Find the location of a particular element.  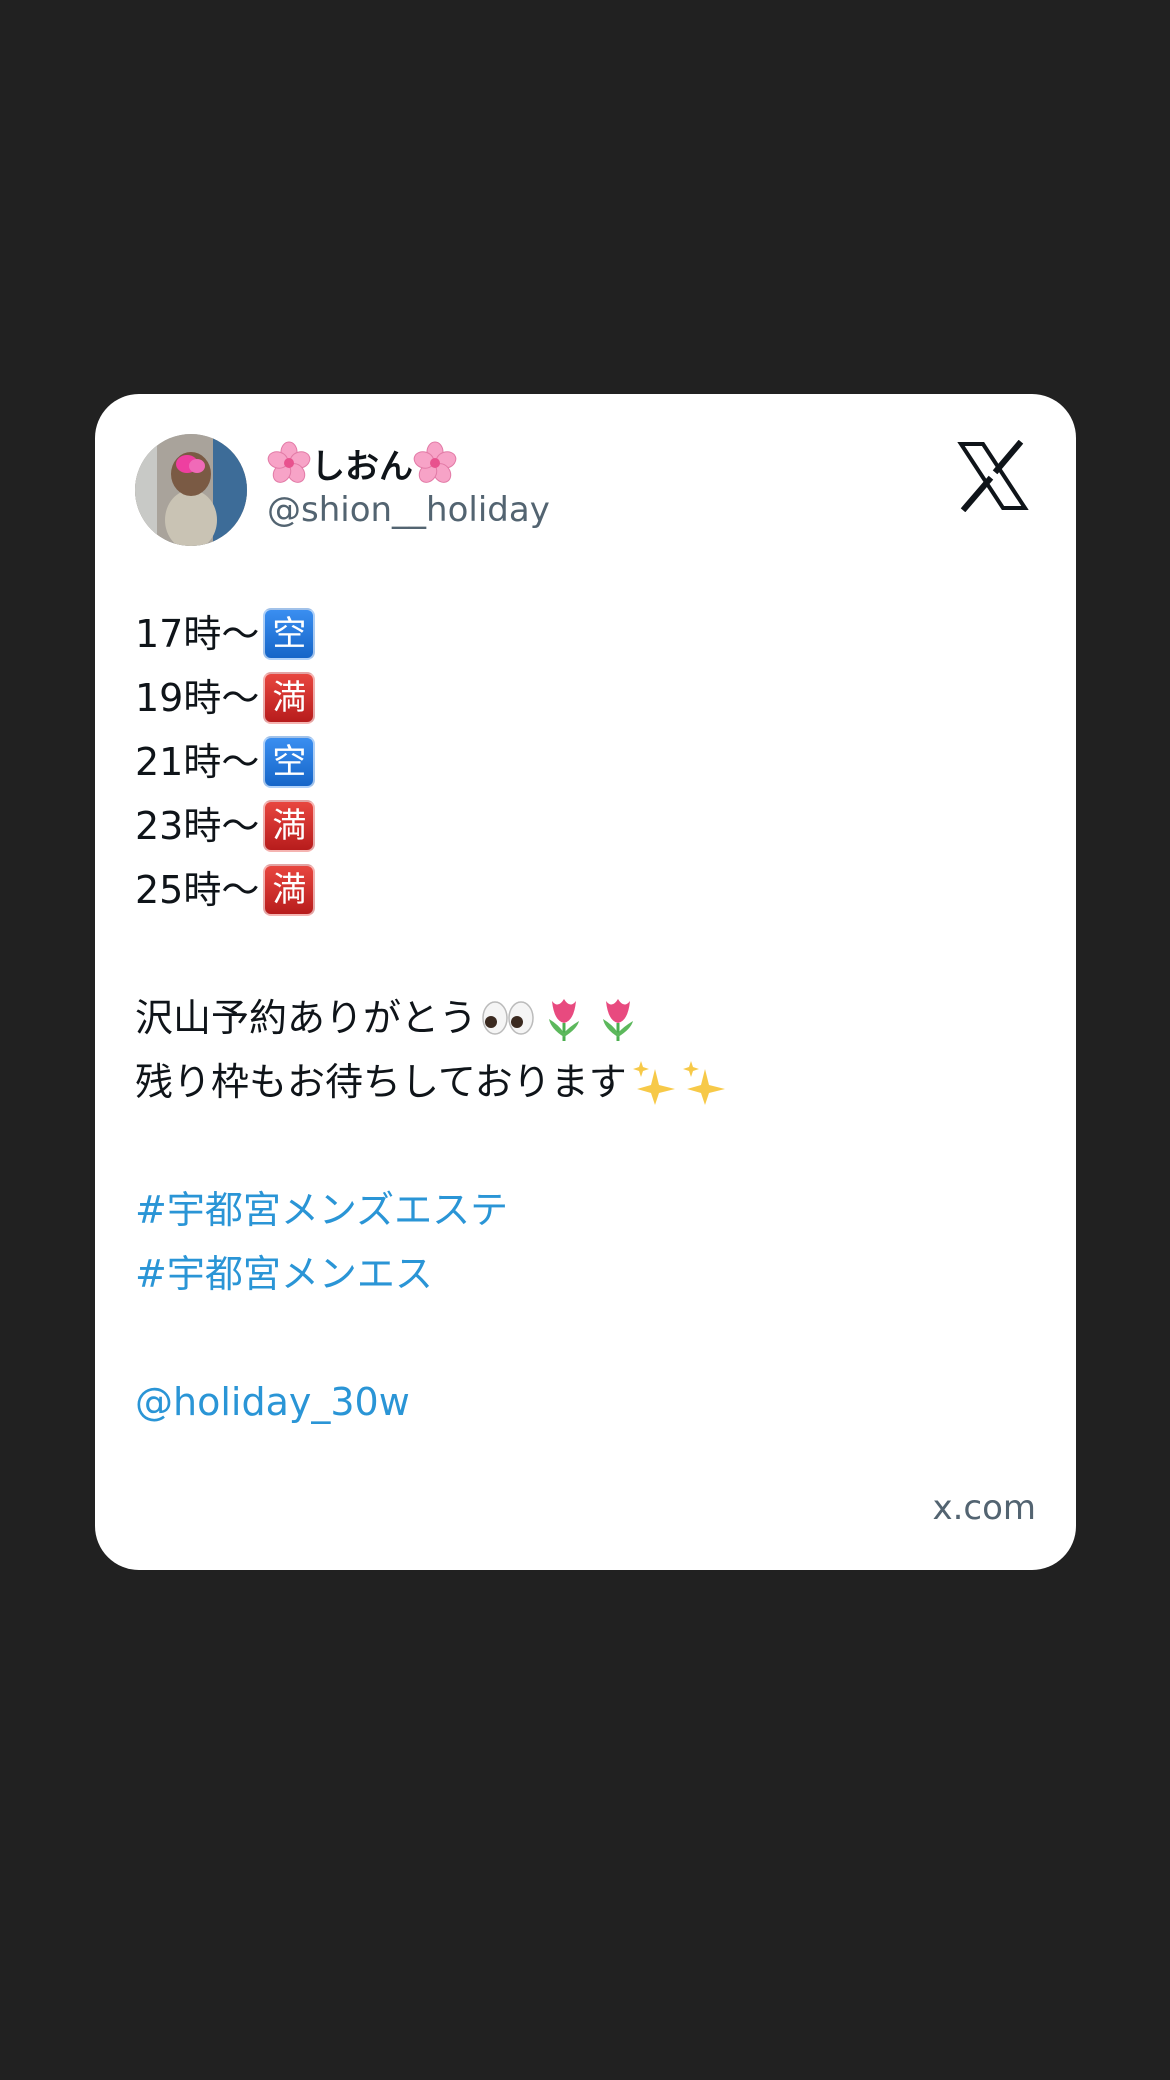

schedule-row: 23時〜 満 is located at coordinates (585, 826).